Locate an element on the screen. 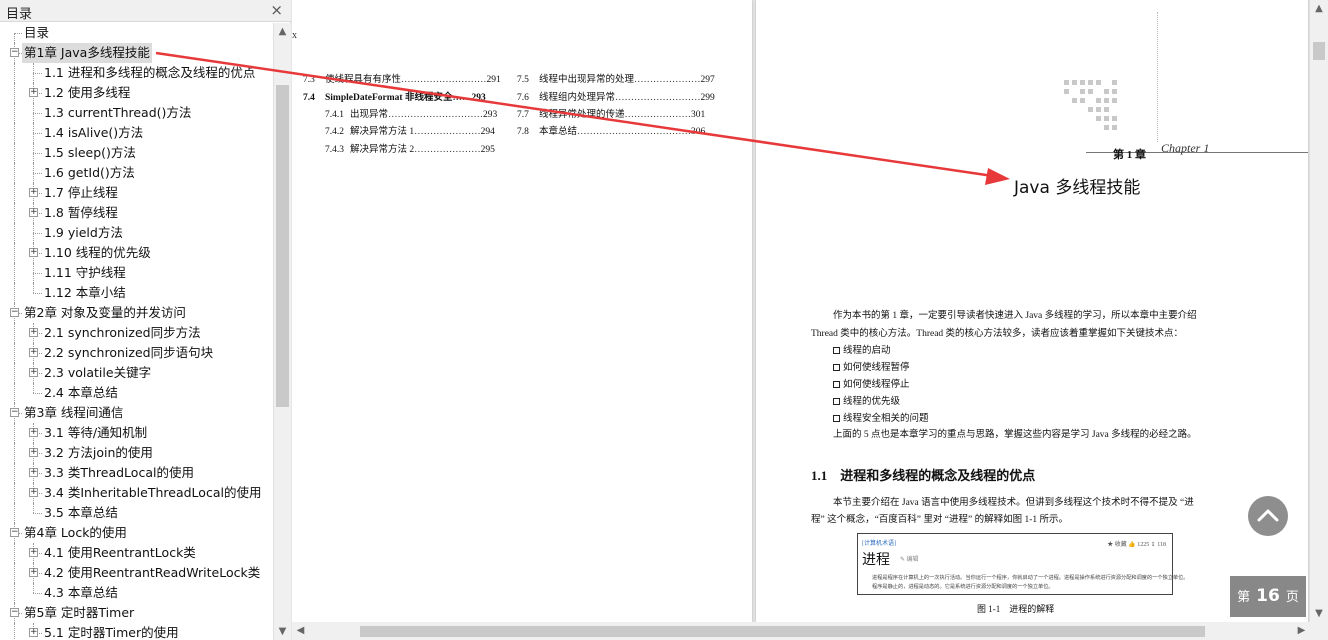 The image size is (1328, 640). toc-item: +3.3 类ThreadLocal的使用 is located at coordinates (136, 473).